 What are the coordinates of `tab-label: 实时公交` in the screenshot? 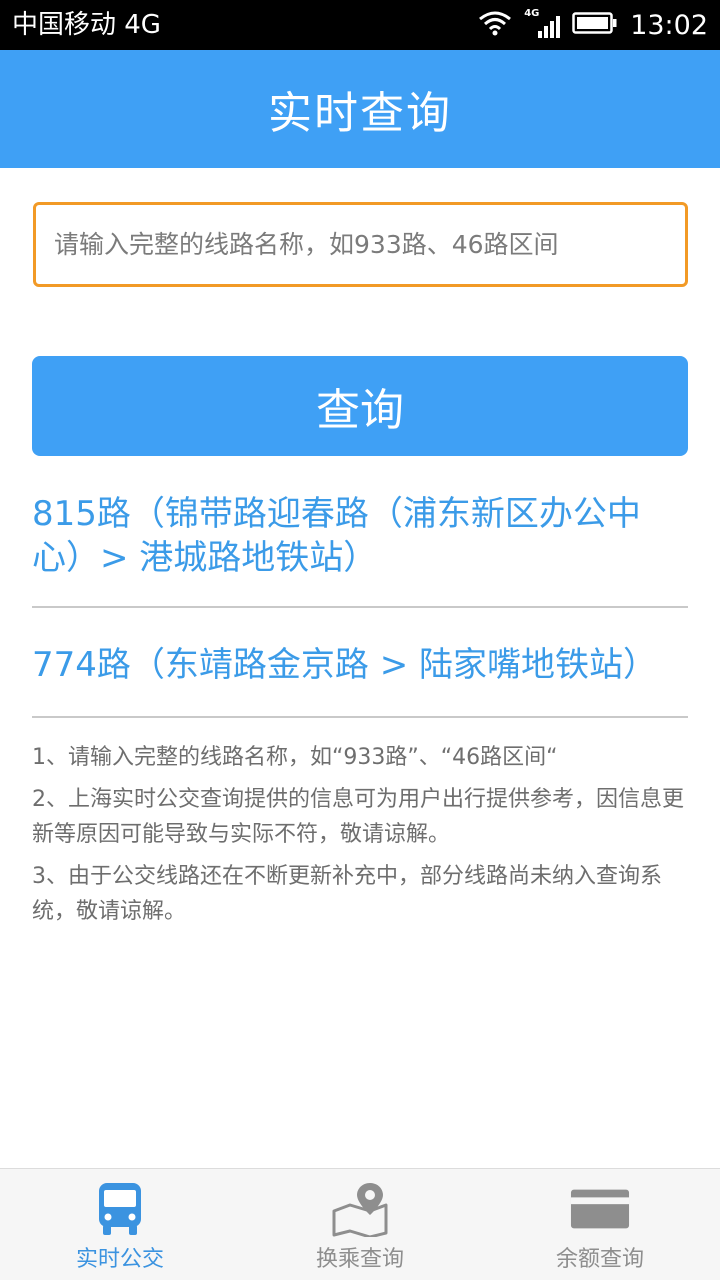 It's located at (119, 1259).